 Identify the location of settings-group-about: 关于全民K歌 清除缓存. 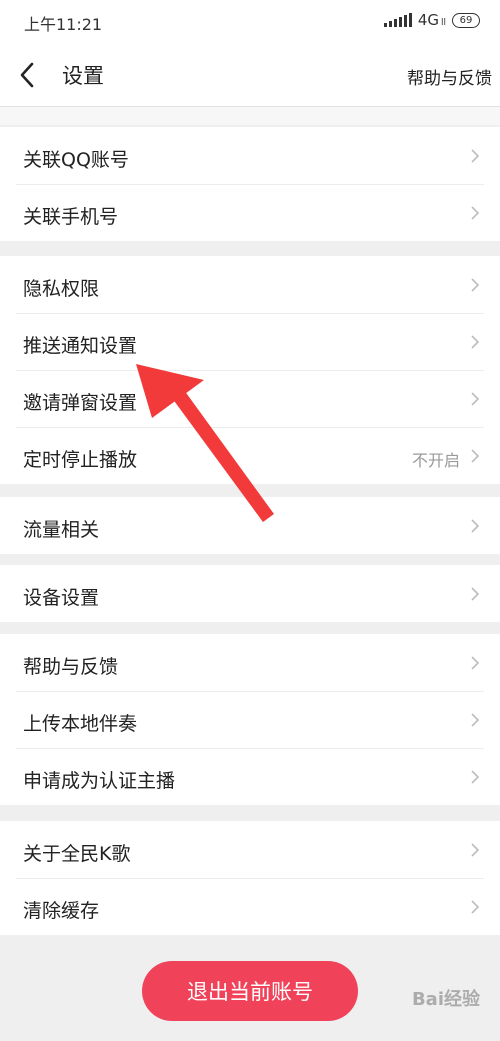
(250, 878).